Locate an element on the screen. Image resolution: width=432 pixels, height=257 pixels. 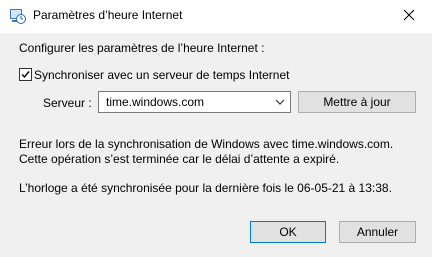
ok-button: OK is located at coordinates (288, 232).